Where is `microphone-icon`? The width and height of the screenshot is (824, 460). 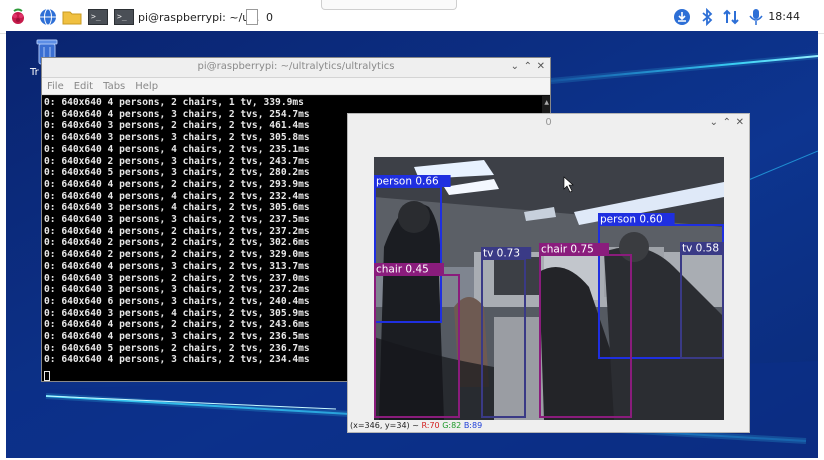
microphone-icon is located at coordinates (756, 17).